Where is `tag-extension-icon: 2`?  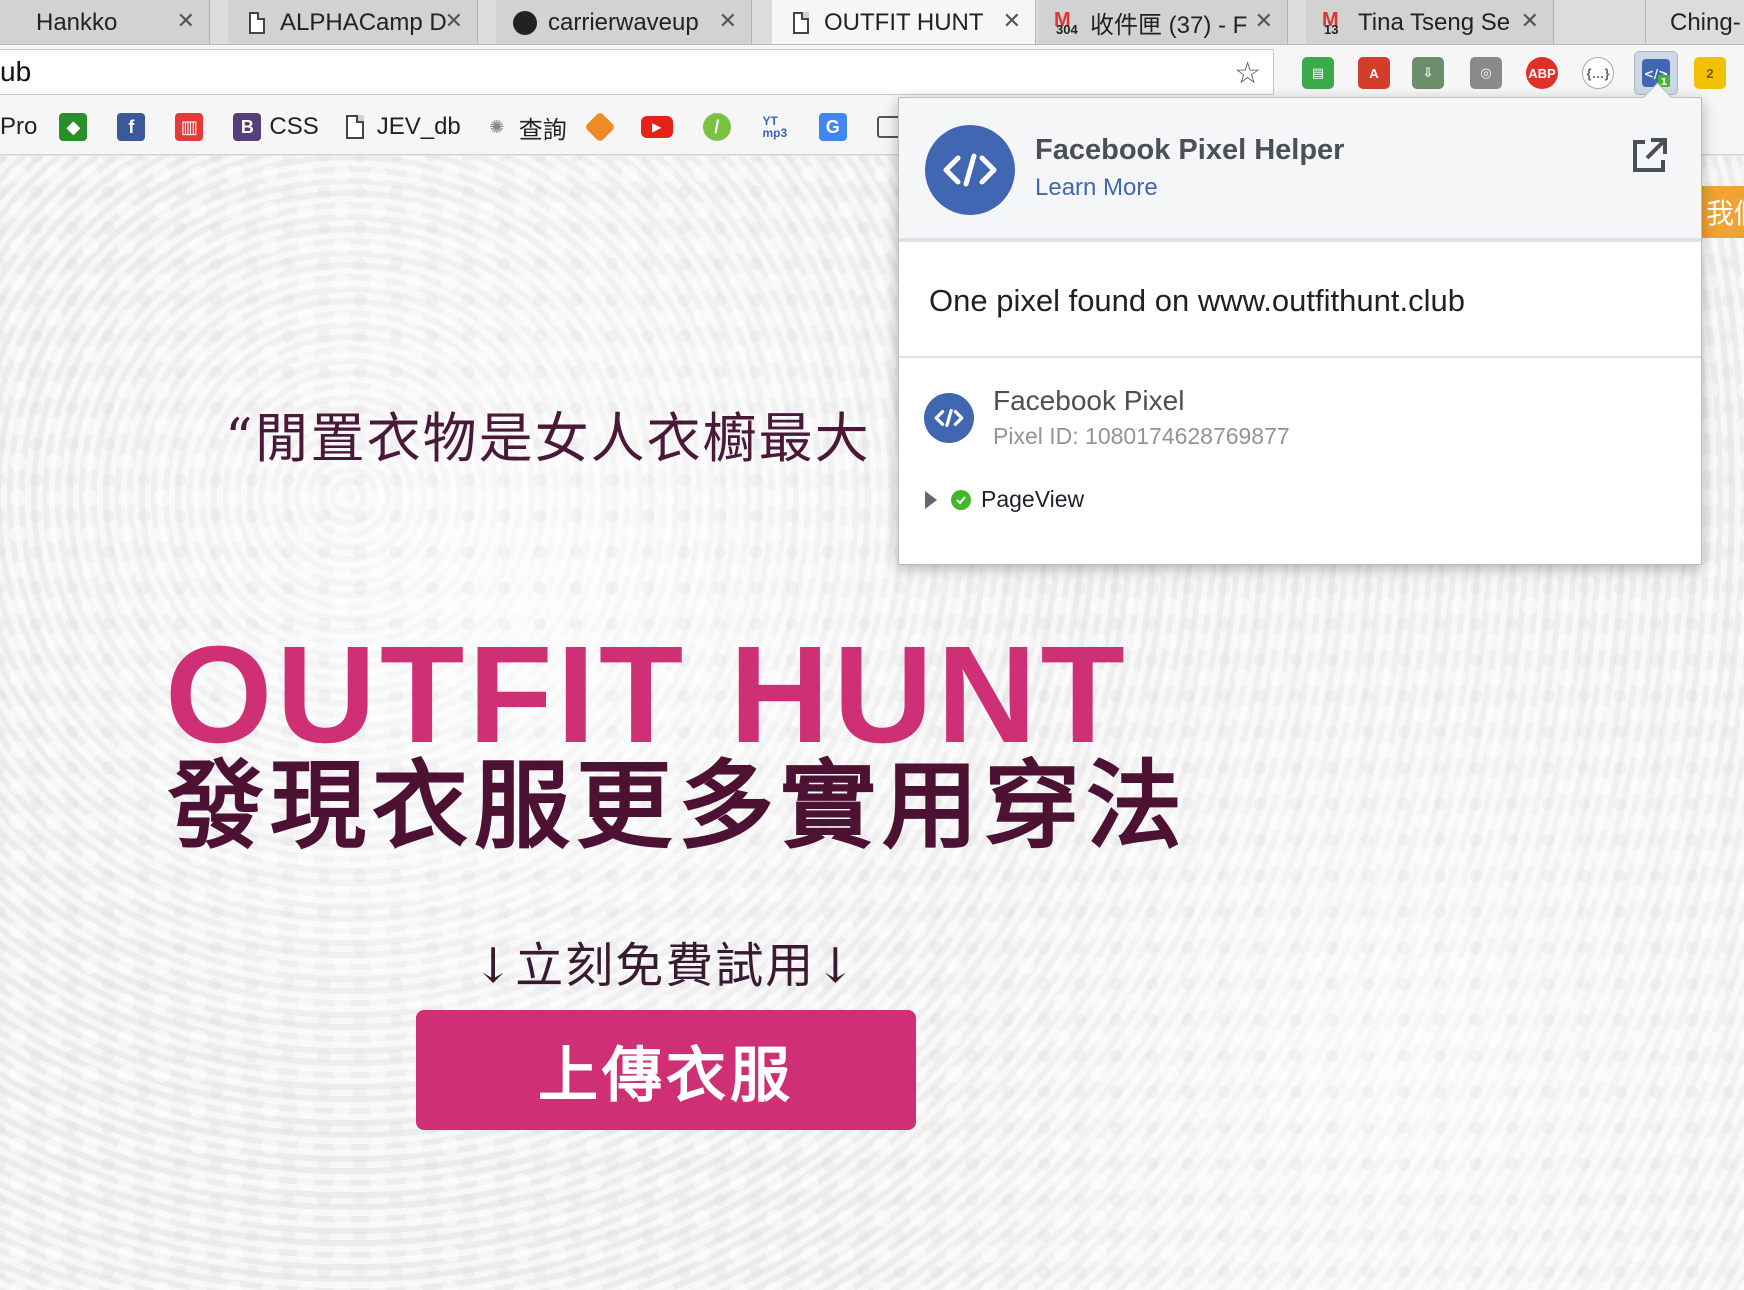 tag-extension-icon: 2 is located at coordinates (1710, 73).